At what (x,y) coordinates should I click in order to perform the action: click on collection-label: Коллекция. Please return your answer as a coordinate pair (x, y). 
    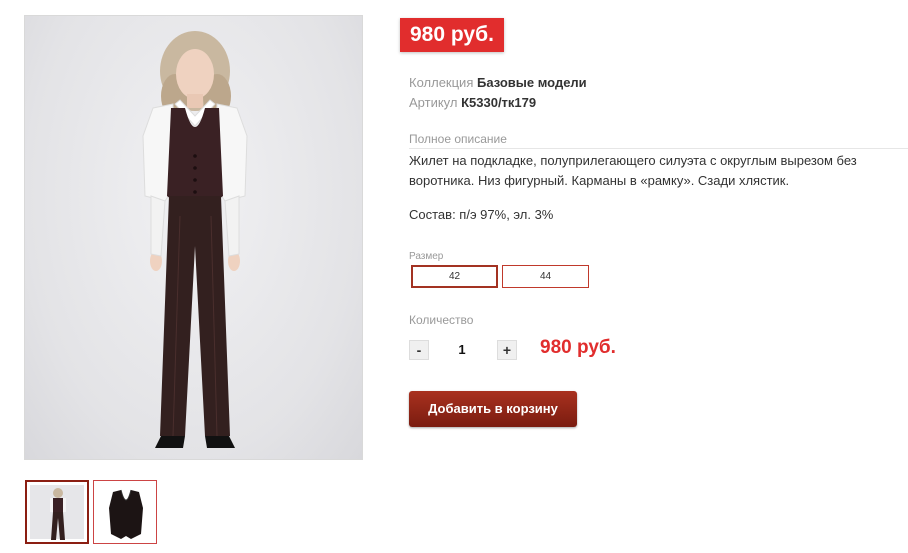
    Looking at the image, I should click on (441, 82).